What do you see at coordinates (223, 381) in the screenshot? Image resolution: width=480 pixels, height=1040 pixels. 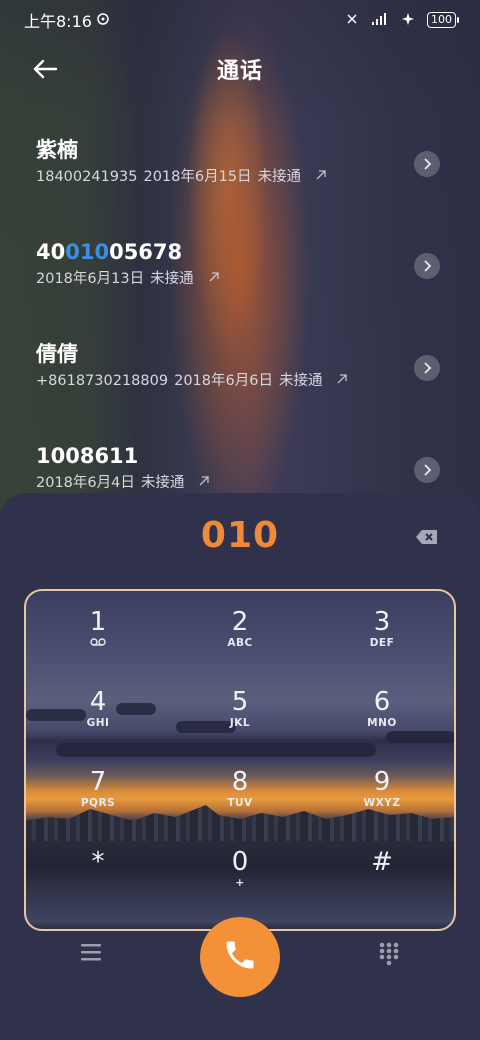 I see `call-date: 2018年6月6日` at bounding box center [223, 381].